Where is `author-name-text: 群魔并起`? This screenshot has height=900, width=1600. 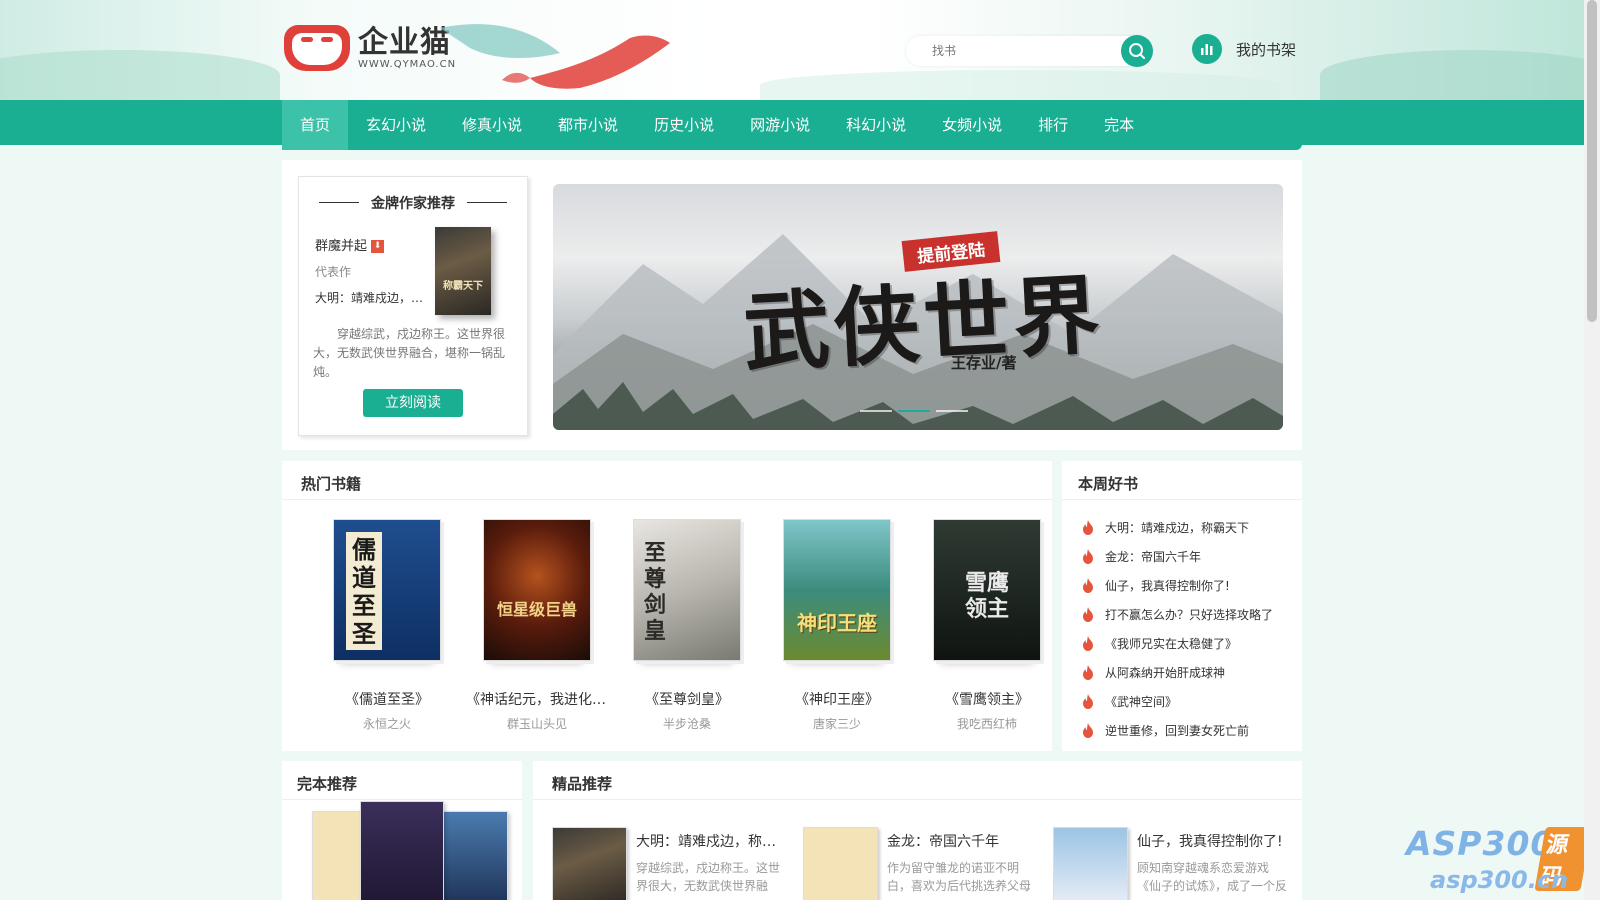
author-name-text: 群魔并起 is located at coordinates (341, 246).